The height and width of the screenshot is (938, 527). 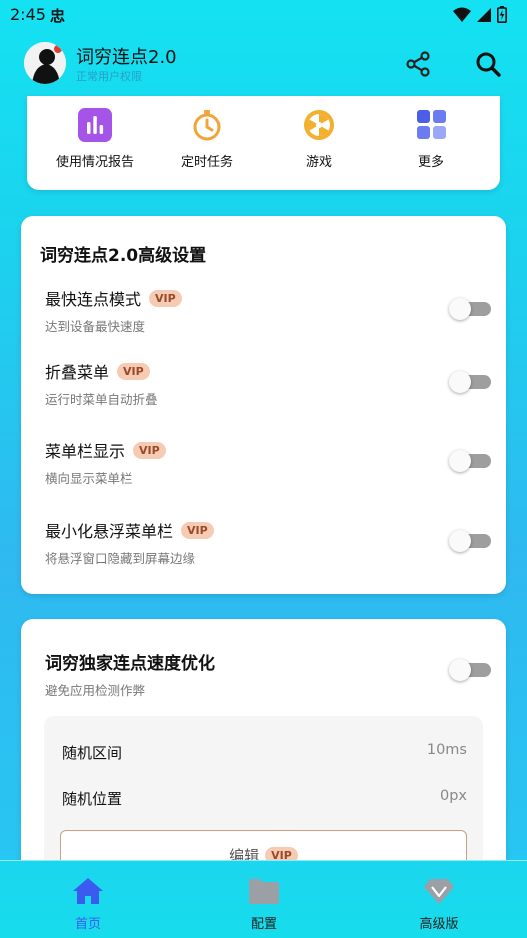 I want to click on param-value: 10ms, so click(x=446, y=750).